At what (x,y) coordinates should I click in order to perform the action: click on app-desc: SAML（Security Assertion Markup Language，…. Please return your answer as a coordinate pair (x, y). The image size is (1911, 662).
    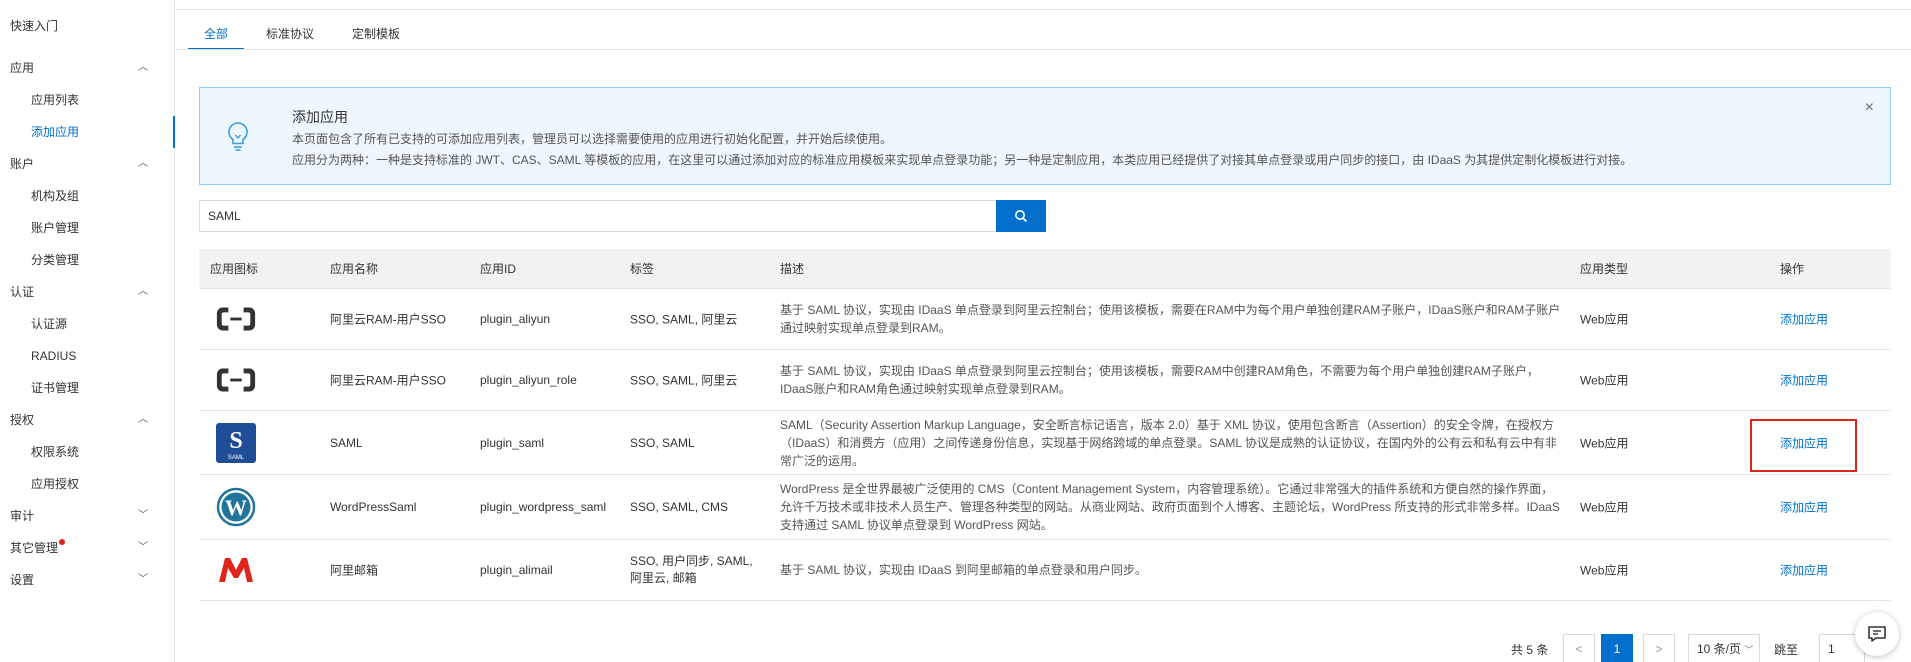
    Looking at the image, I should click on (1168, 442).